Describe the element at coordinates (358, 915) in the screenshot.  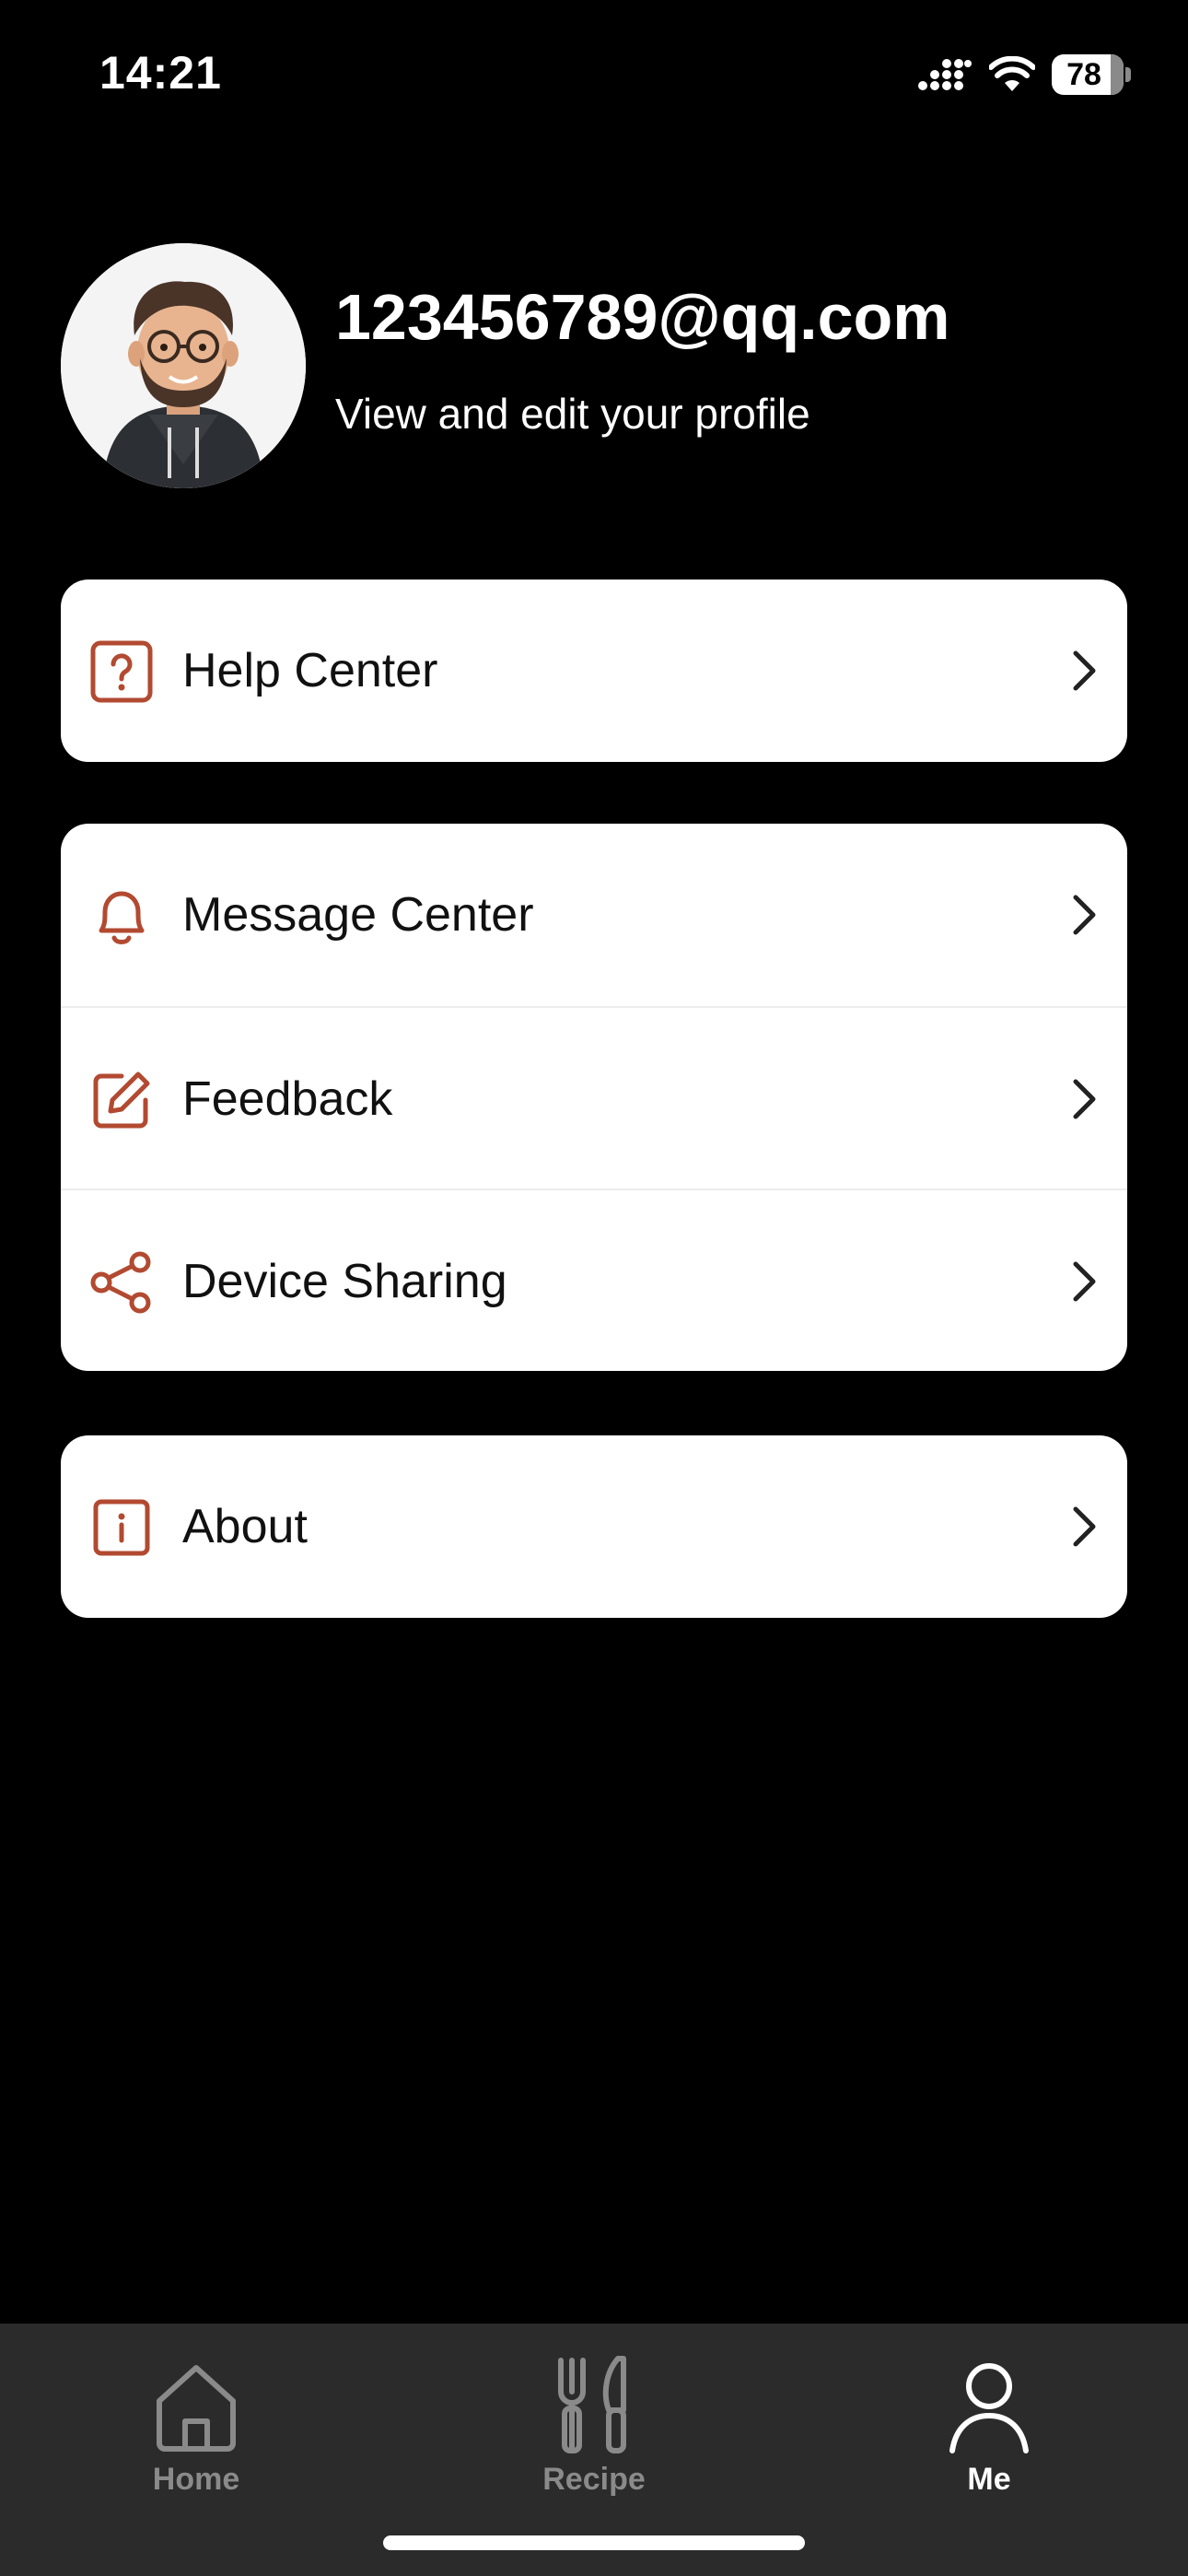
I see `message-center-label: Message Center` at that location.